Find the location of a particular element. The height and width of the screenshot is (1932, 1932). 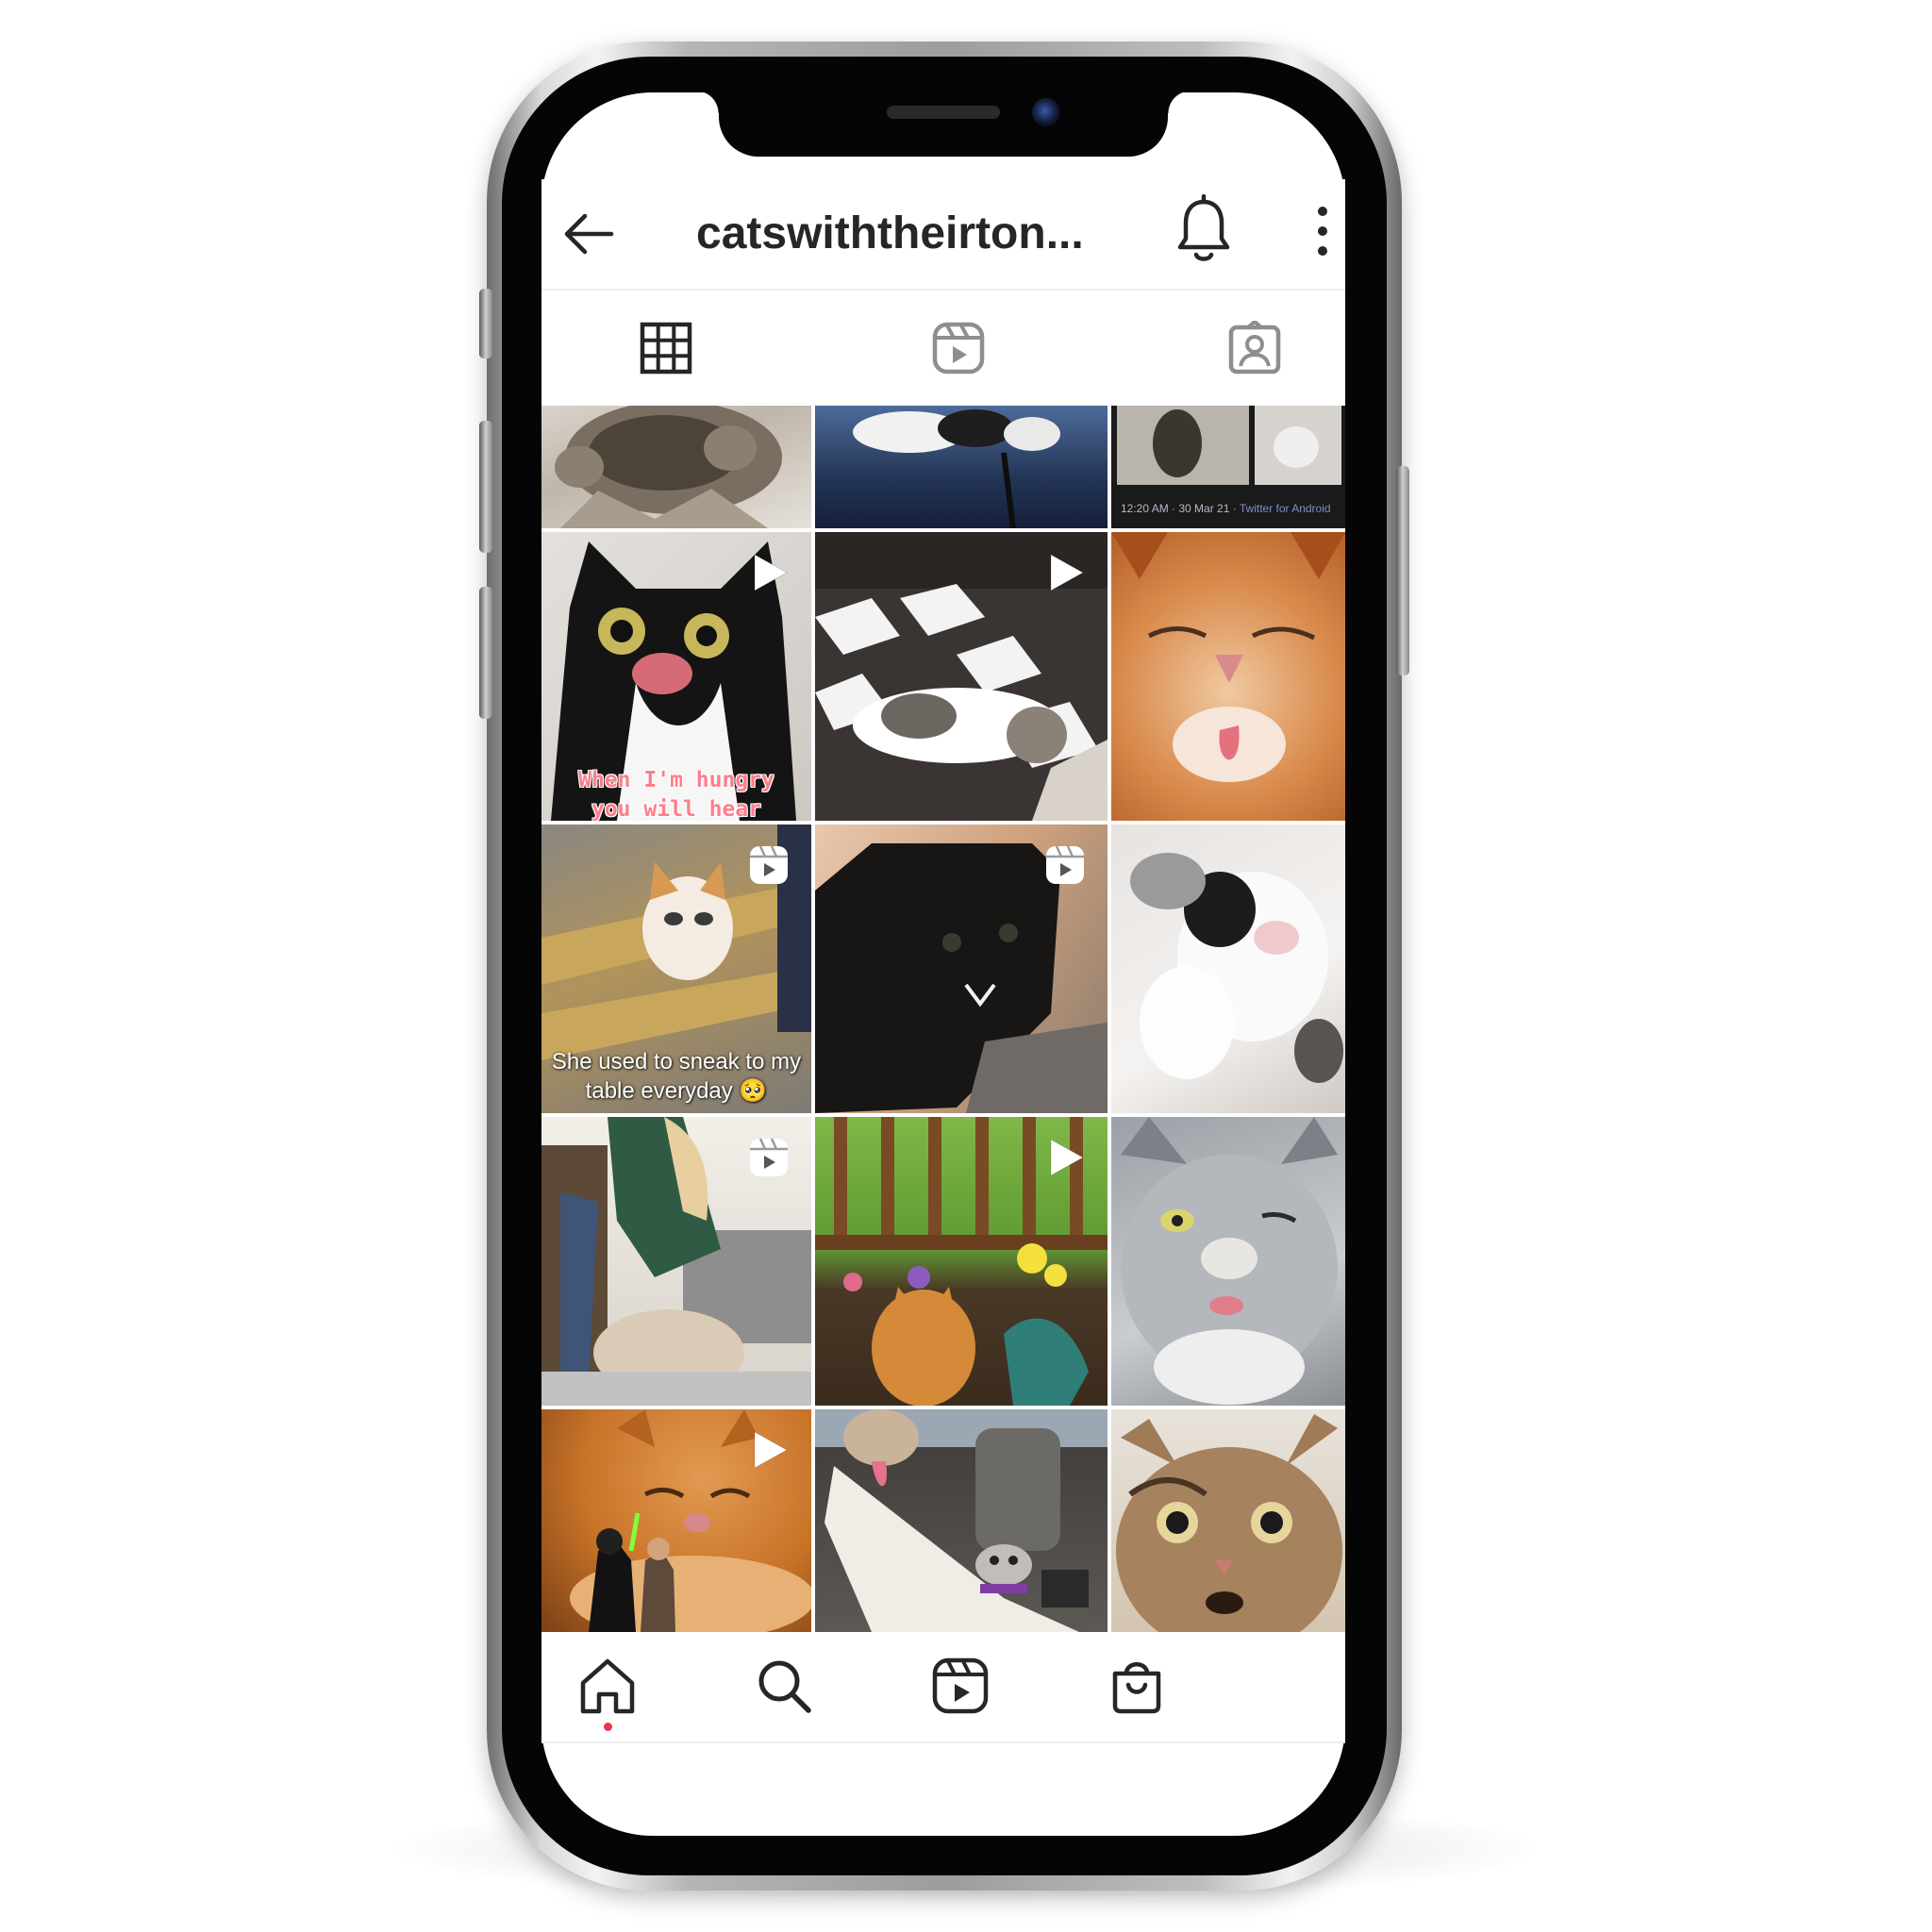

vertical-dots-icon is located at coordinates (1322, 231).